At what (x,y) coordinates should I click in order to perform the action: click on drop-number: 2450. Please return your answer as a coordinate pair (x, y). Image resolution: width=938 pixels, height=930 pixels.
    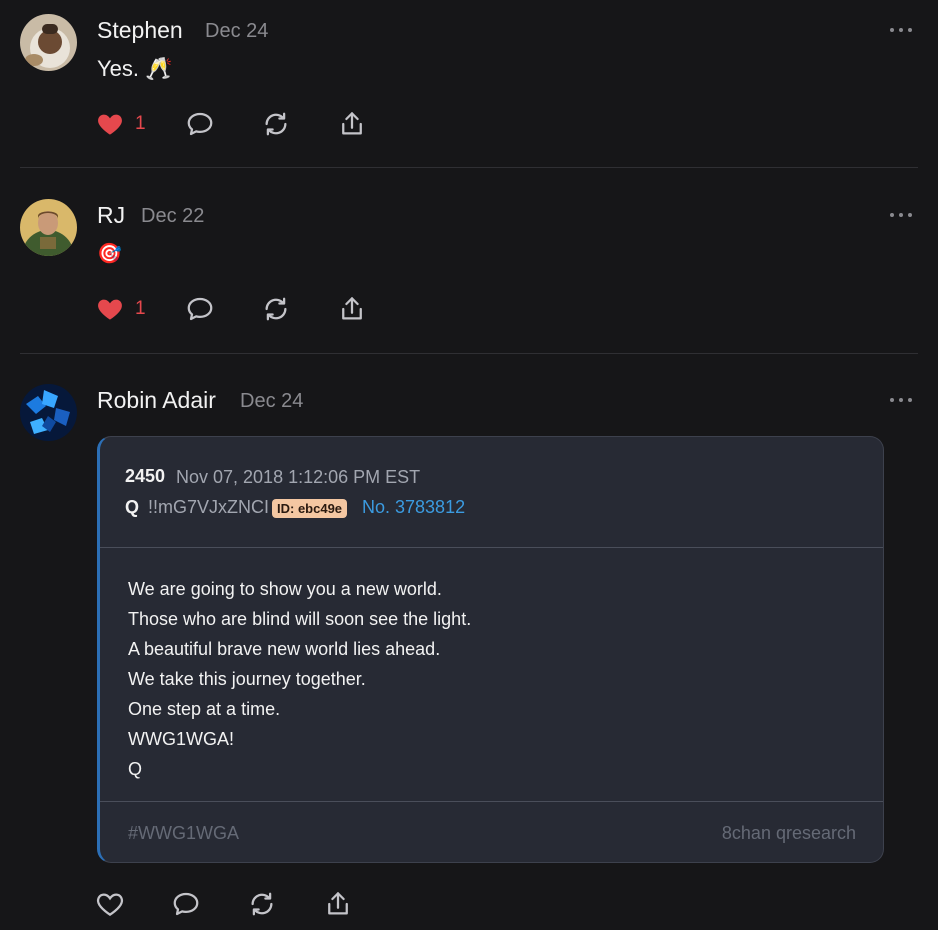
    Looking at the image, I should click on (145, 476).